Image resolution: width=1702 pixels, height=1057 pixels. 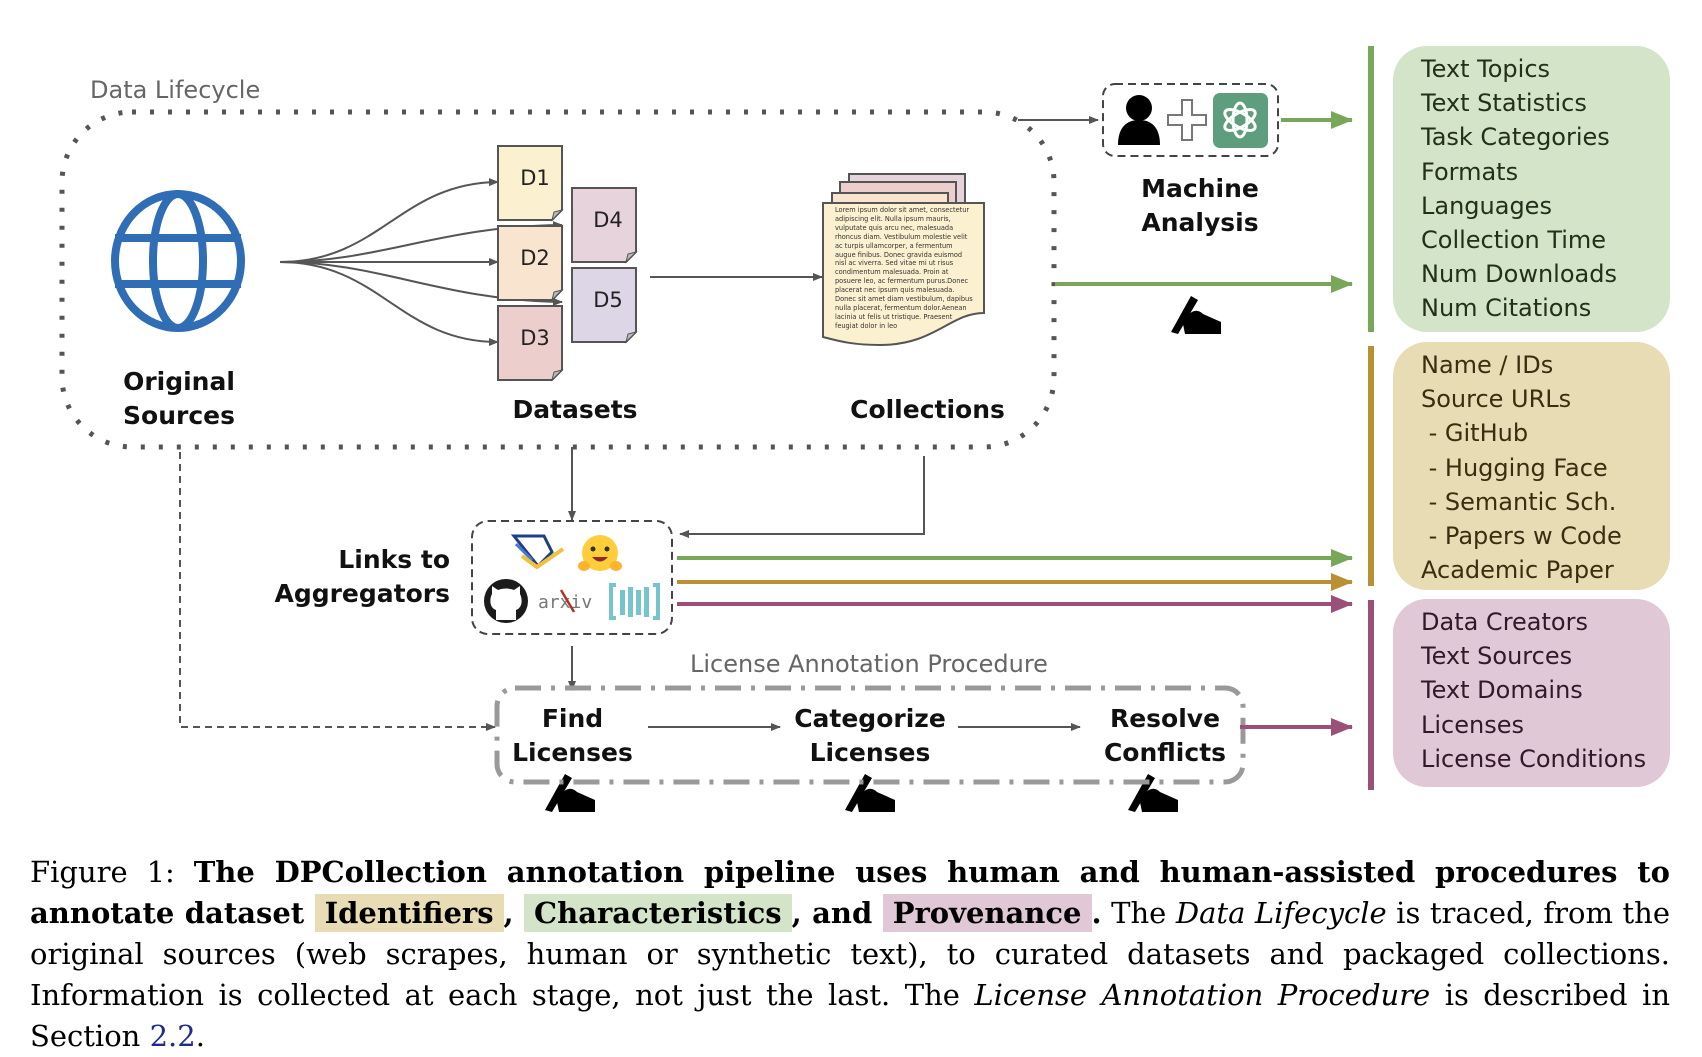 What do you see at coordinates (537, 552) in the screenshot?
I see `semantic-scholar-icon` at bounding box center [537, 552].